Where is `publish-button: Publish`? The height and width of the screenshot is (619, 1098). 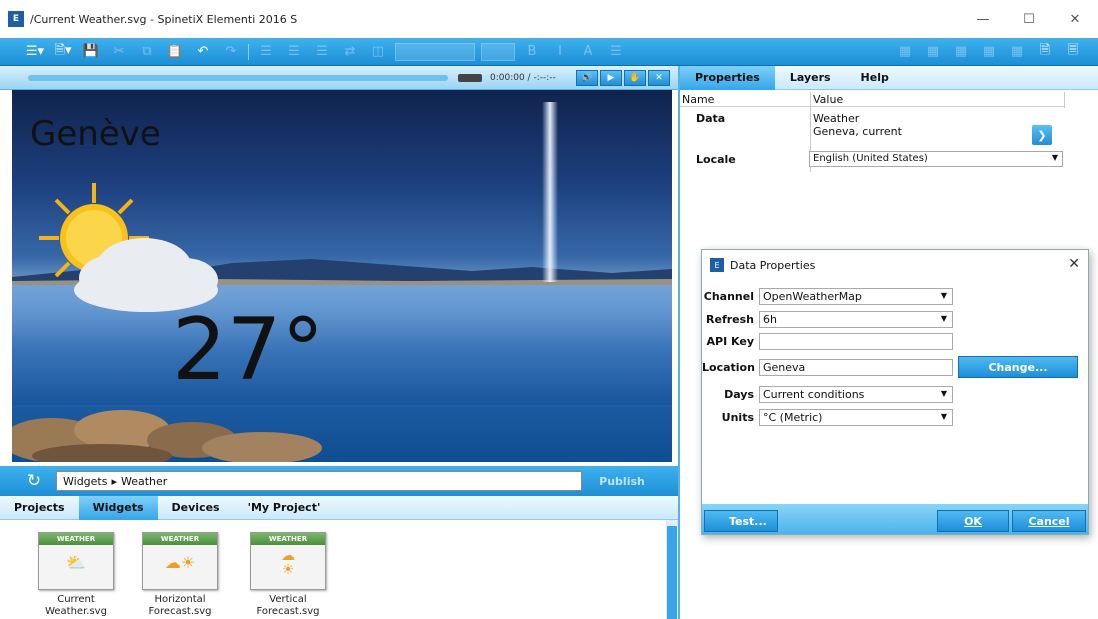
publish-button: Publish is located at coordinates (622, 481).